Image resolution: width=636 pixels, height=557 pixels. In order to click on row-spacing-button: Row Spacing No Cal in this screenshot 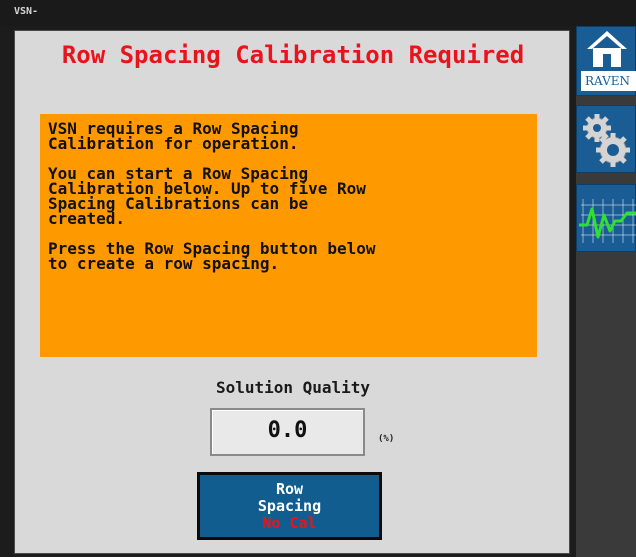, I will do `click(289, 506)`.